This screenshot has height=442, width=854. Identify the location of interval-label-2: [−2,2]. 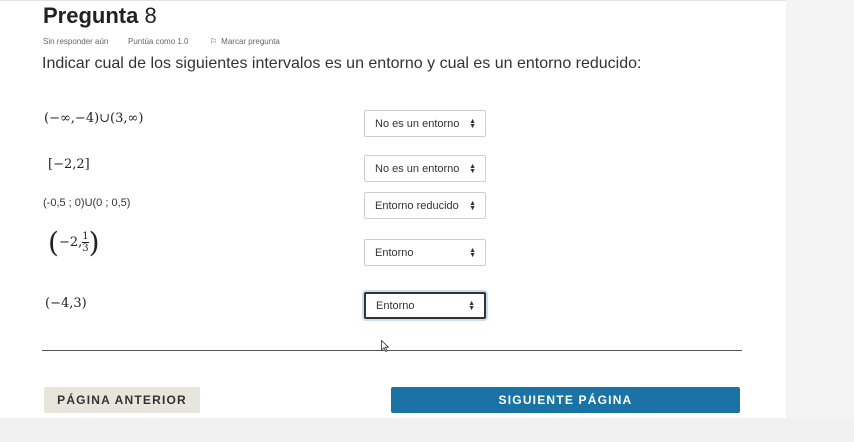
(69, 164).